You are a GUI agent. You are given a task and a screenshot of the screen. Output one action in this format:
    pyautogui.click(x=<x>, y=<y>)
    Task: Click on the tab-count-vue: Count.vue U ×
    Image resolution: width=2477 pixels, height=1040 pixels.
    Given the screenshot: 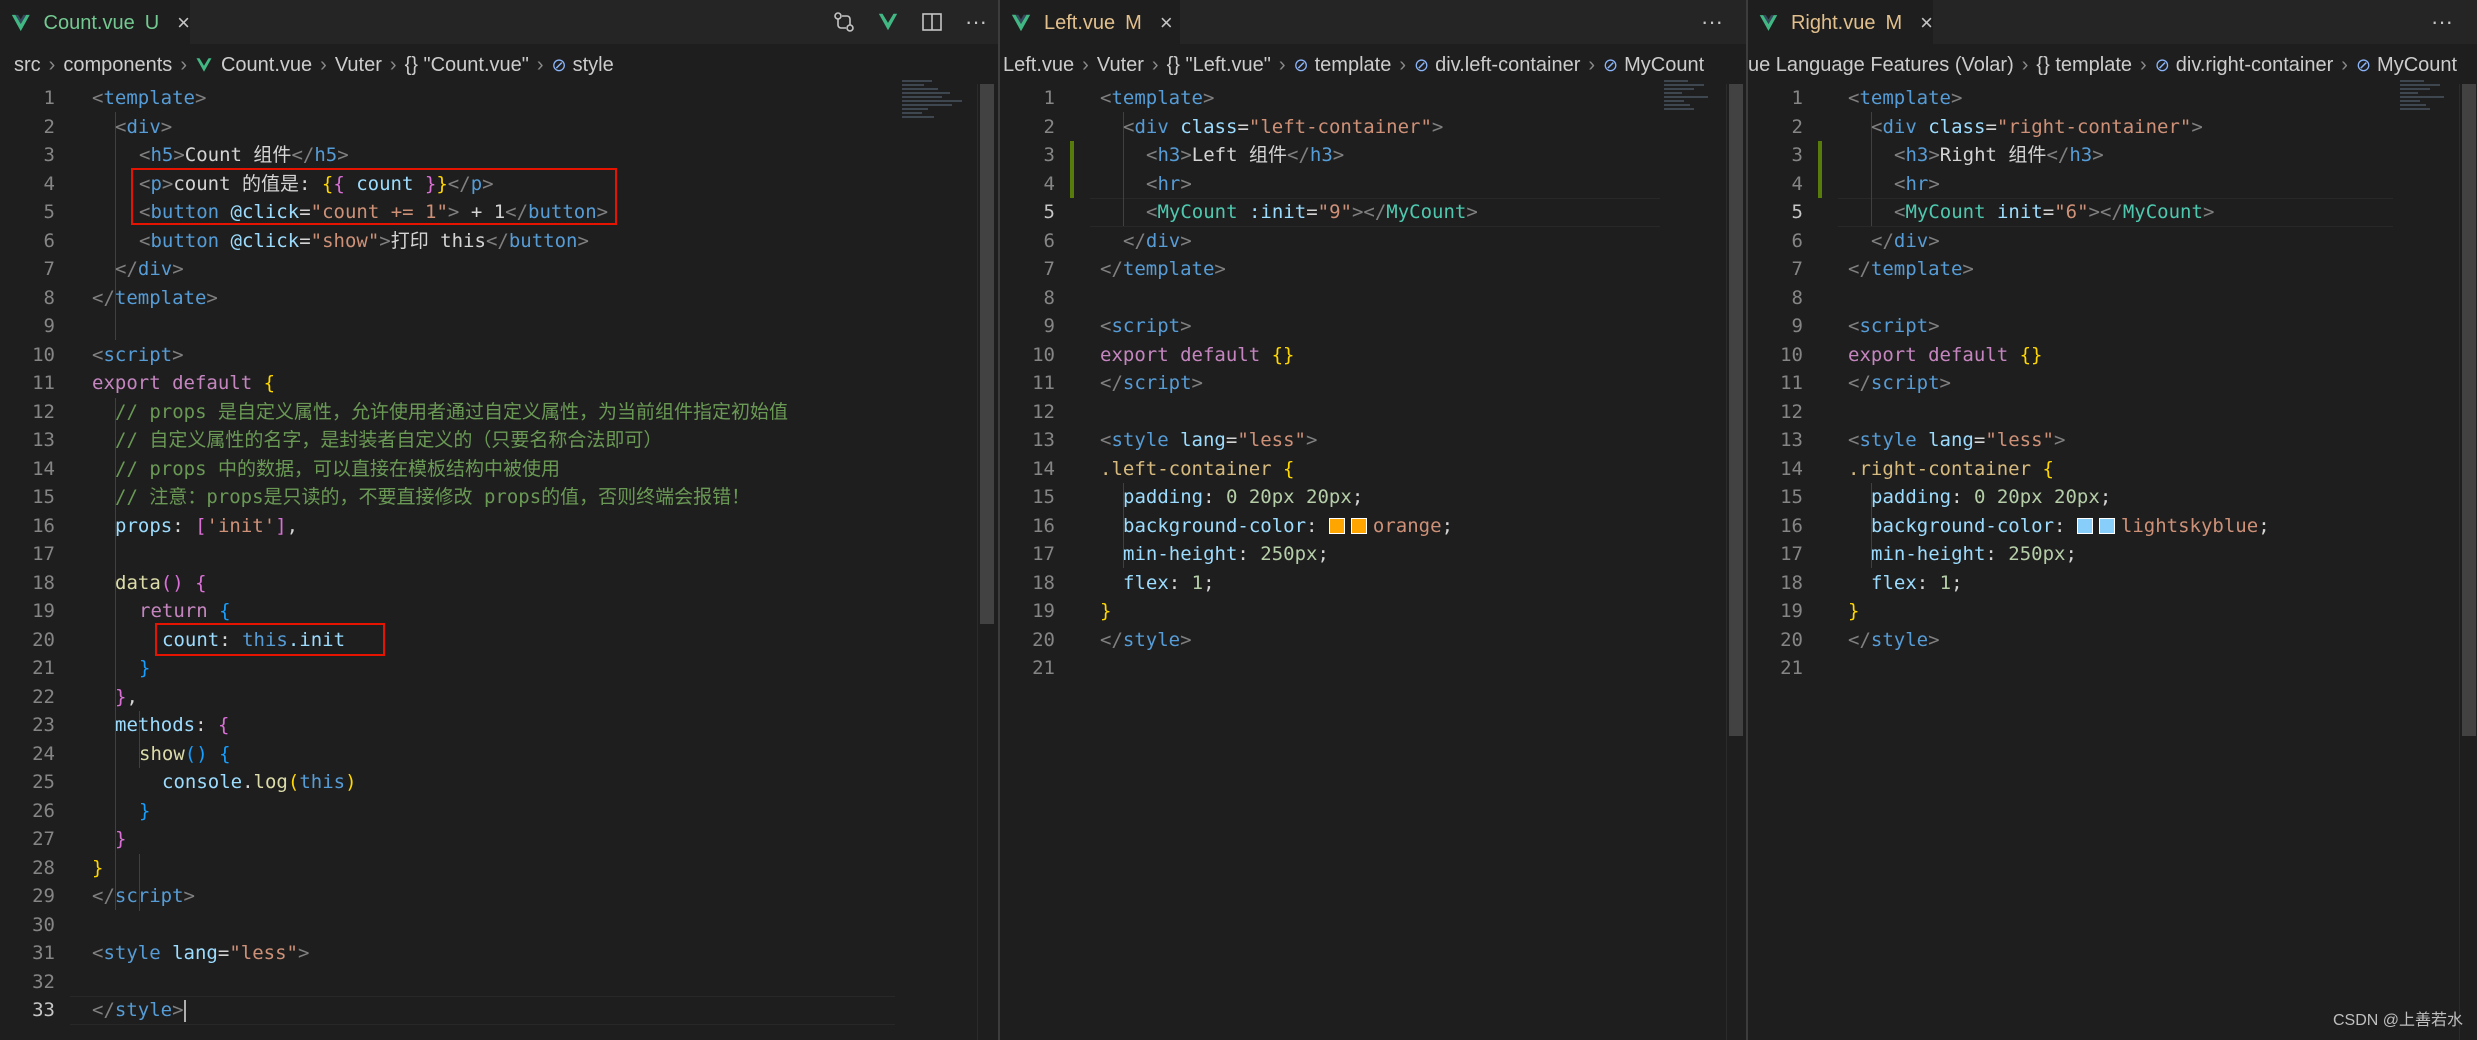 What is the action you would take?
    pyautogui.click(x=95, y=22)
    